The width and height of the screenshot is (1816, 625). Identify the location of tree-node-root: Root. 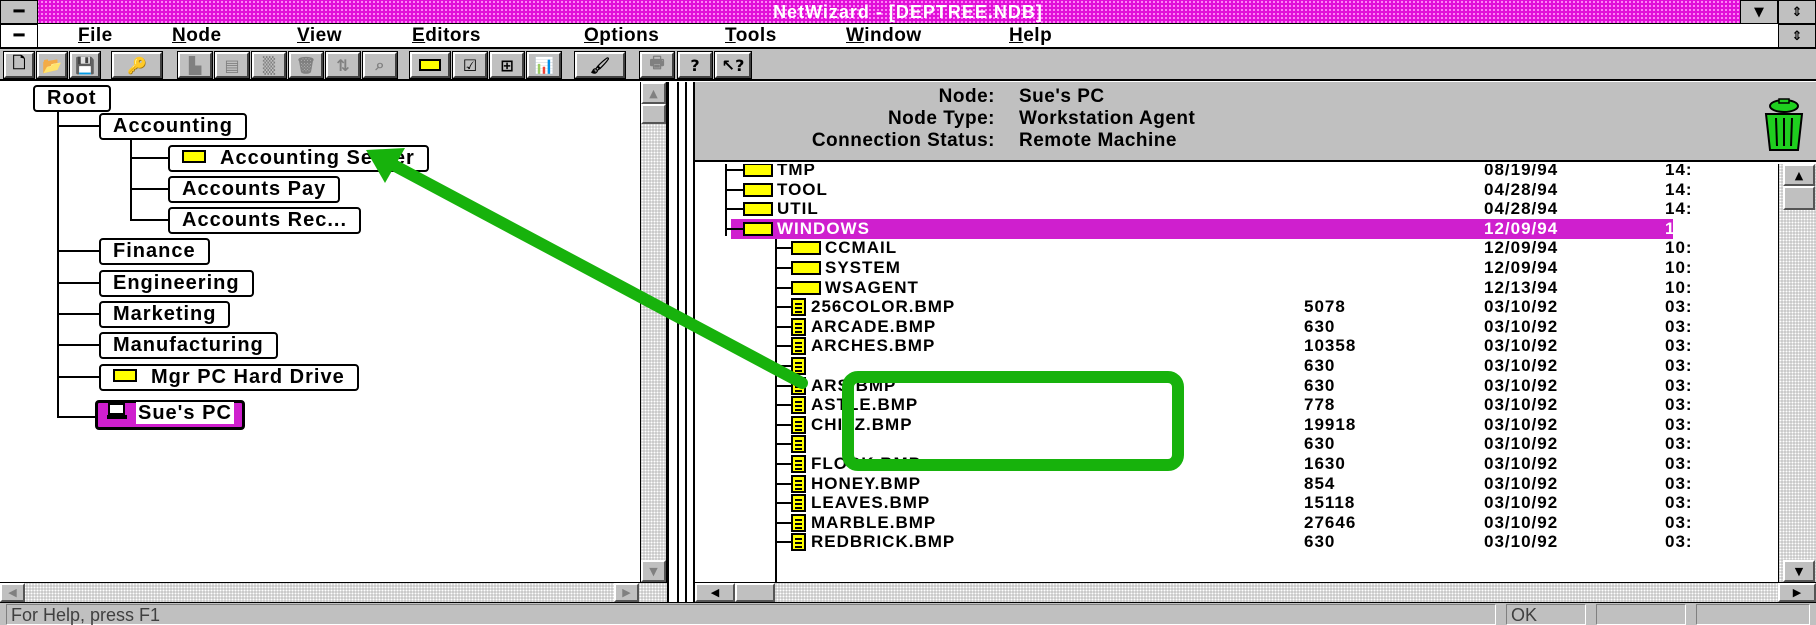
(72, 98).